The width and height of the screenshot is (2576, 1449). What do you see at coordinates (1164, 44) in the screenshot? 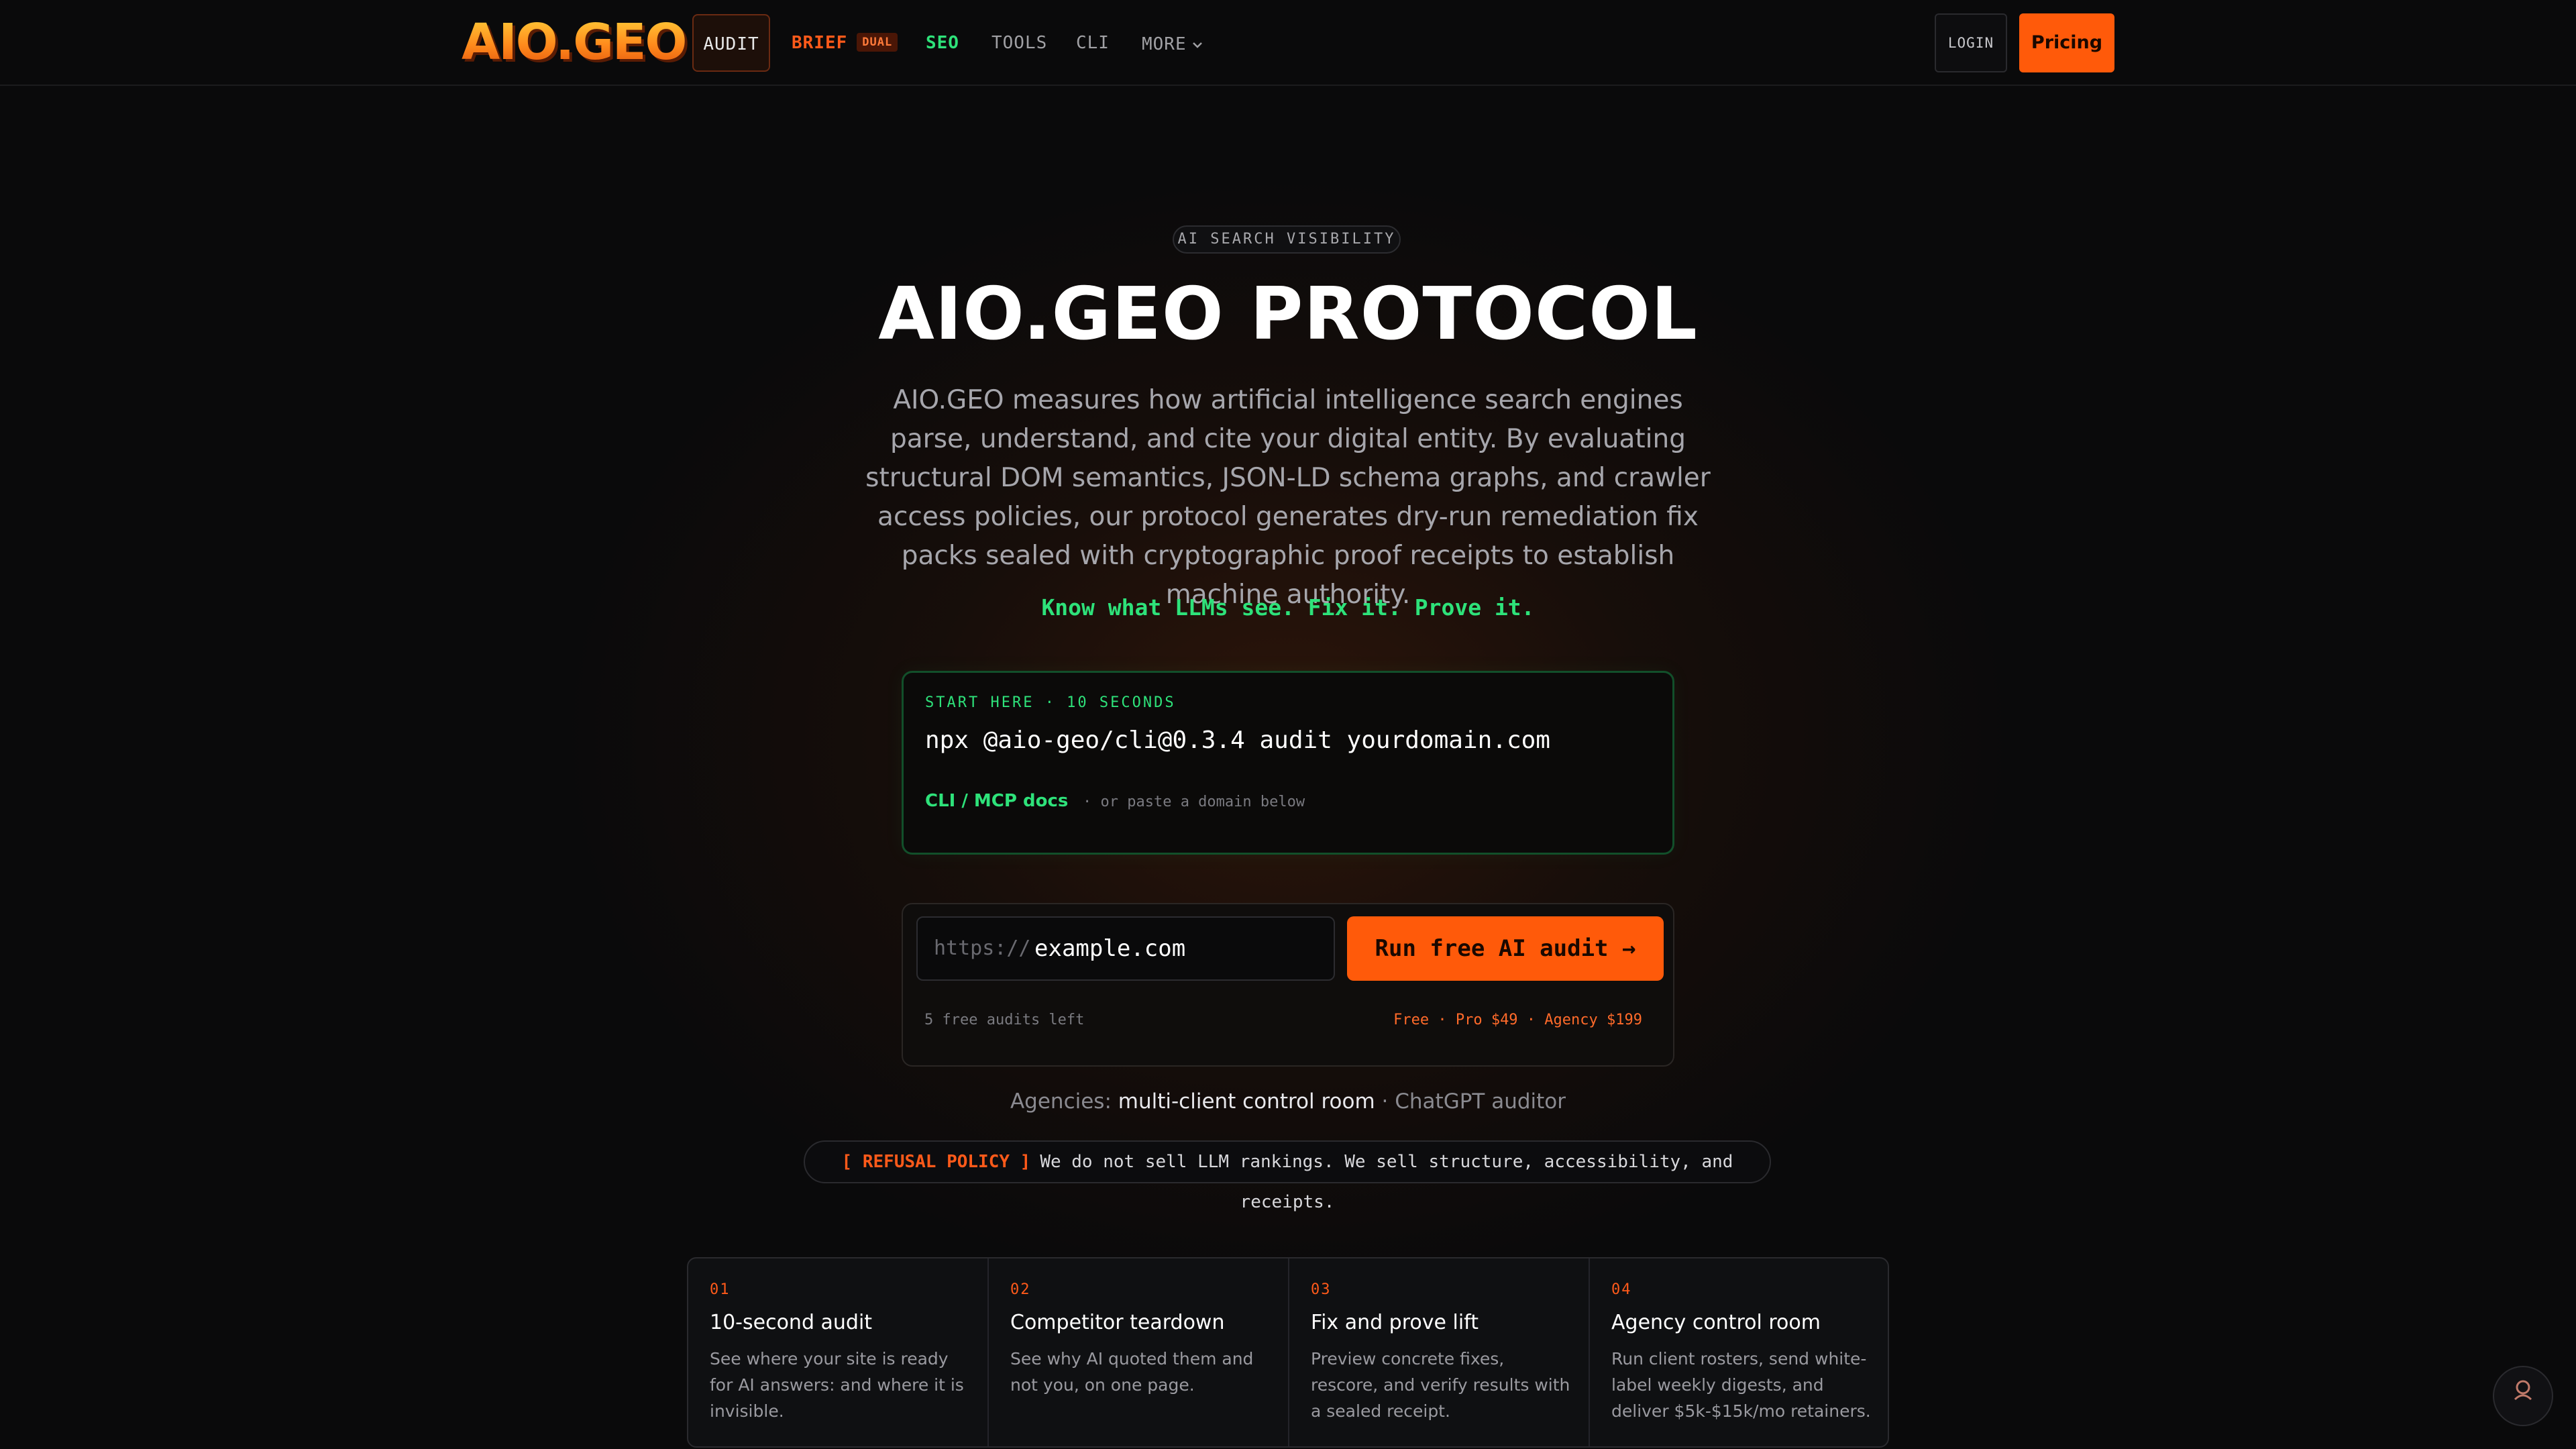
I see `nav-more-label: MORE` at bounding box center [1164, 44].